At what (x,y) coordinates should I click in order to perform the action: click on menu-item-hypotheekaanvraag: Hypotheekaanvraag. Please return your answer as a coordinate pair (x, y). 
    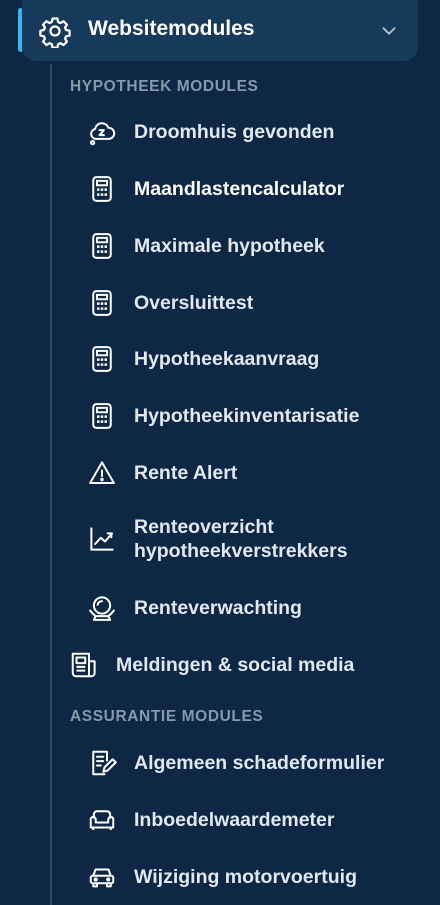
    Looking at the image, I should click on (252, 359).